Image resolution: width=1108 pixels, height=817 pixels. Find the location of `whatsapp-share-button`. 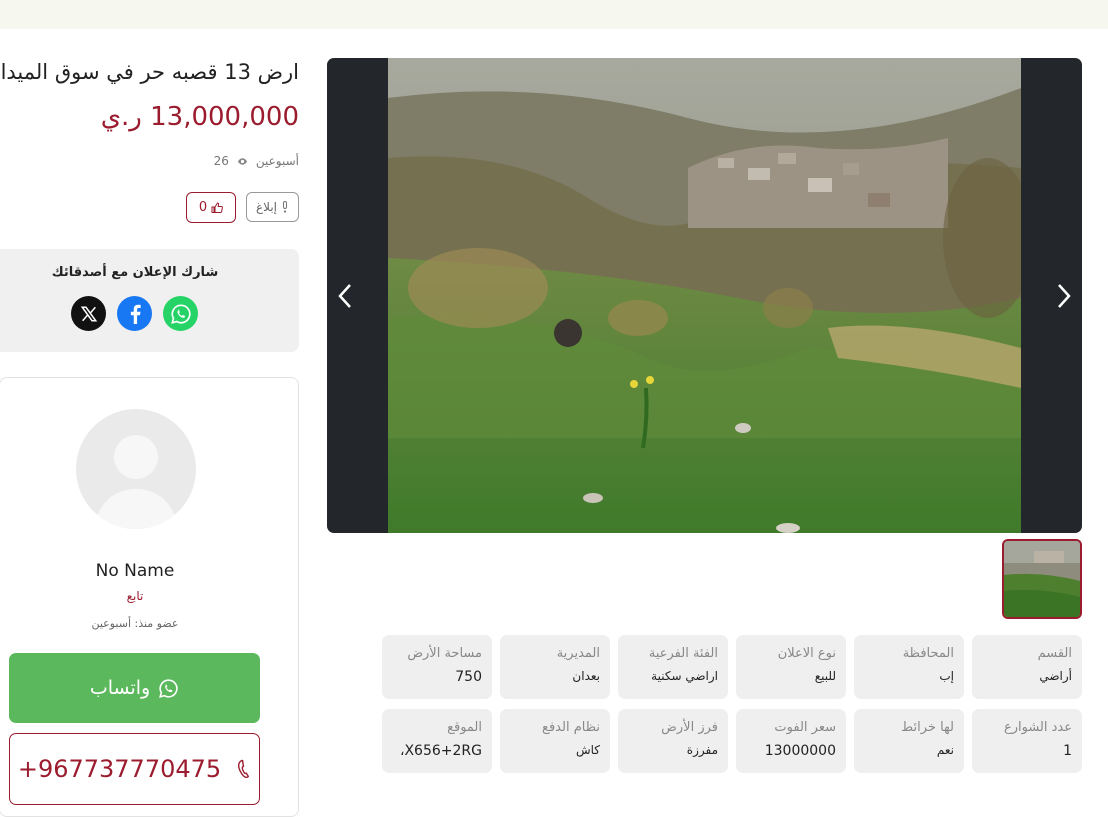

whatsapp-share-button is located at coordinates (180, 313).